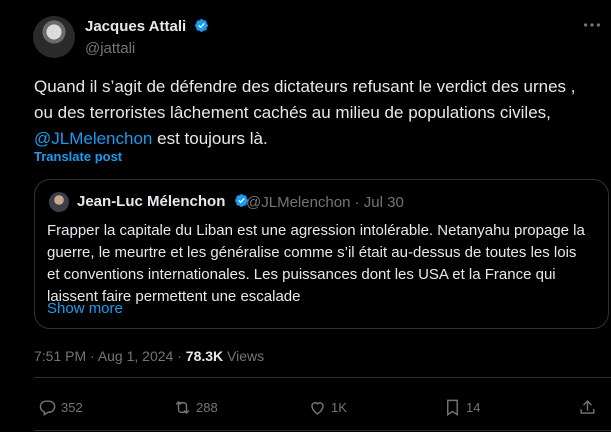 The width and height of the screenshot is (611, 432). Describe the element at coordinates (54, 37) in the screenshot. I see `author-avatar` at that location.